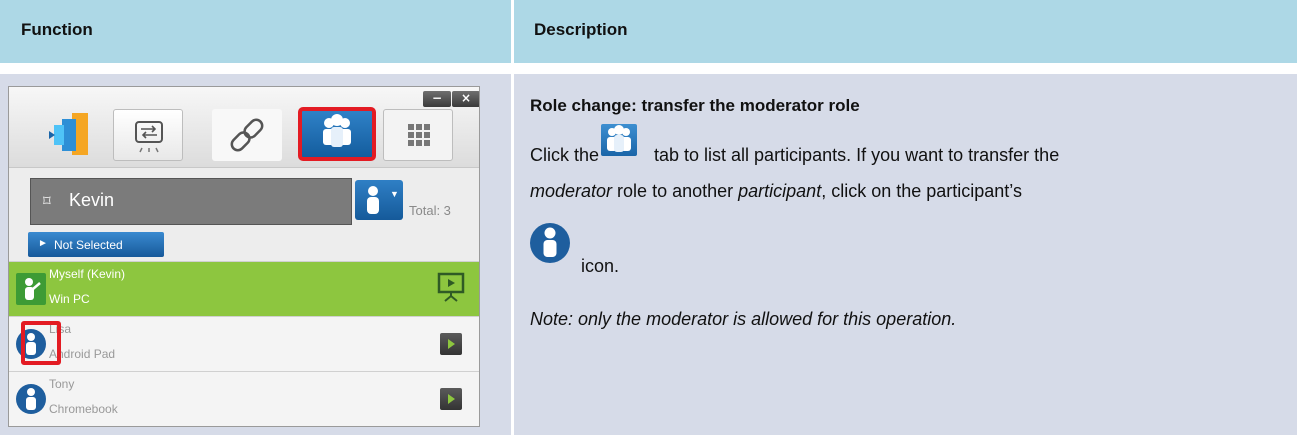 Image resolution: width=1297 pixels, height=435 pixels. I want to click on close-button: ×, so click(465, 99).